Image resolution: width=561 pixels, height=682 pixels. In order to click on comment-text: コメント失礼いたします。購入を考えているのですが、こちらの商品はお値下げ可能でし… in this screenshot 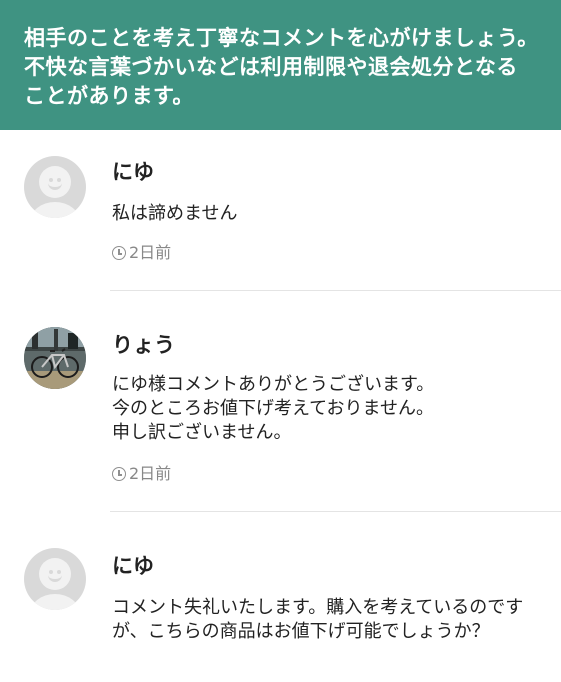, I will do `click(318, 619)`.